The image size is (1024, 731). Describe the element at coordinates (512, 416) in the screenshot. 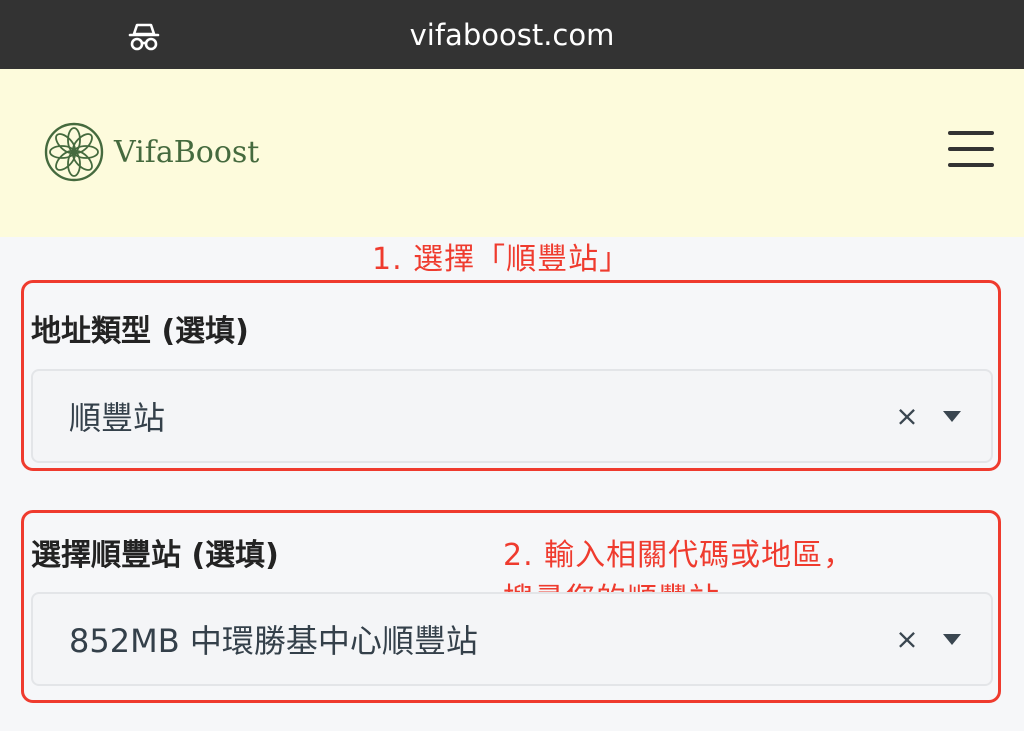

I see `address-type-select: 順豐站 ×` at that location.